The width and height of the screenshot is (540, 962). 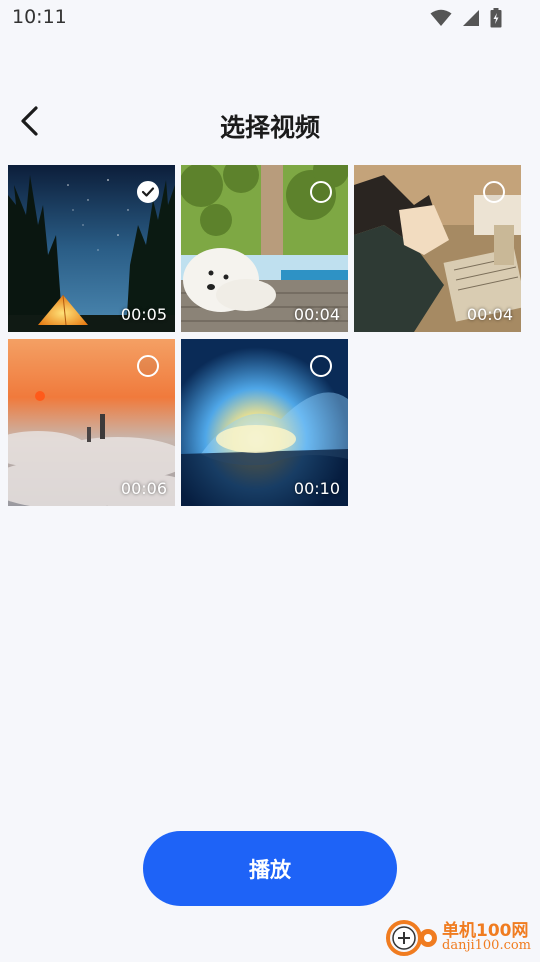 What do you see at coordinates (270, 868) in the screenshot?
I see `play-button: 播放` at bounding box center [270, 868].